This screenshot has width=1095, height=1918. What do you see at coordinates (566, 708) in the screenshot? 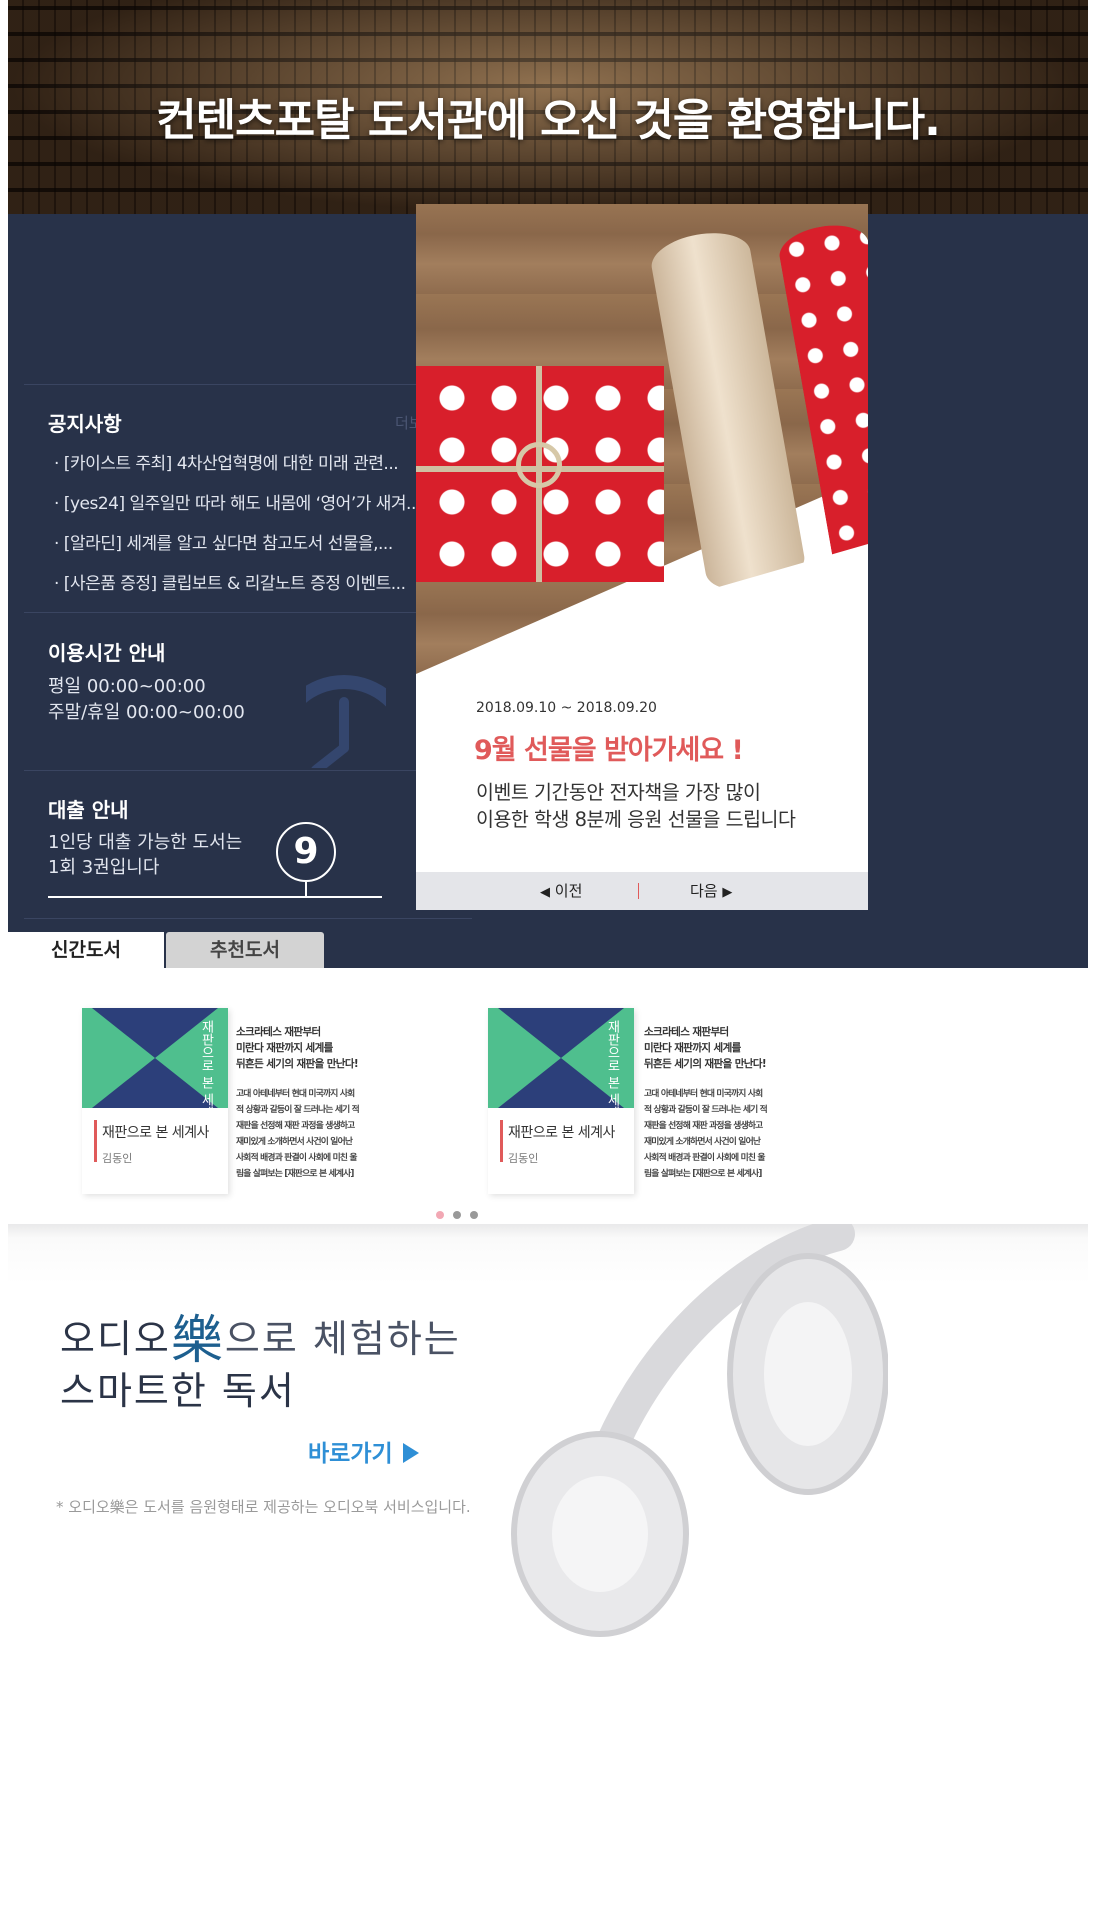
I see `event-date: 2018.09.10 ~ 2018.09.20` at bounding box center [566, 708].